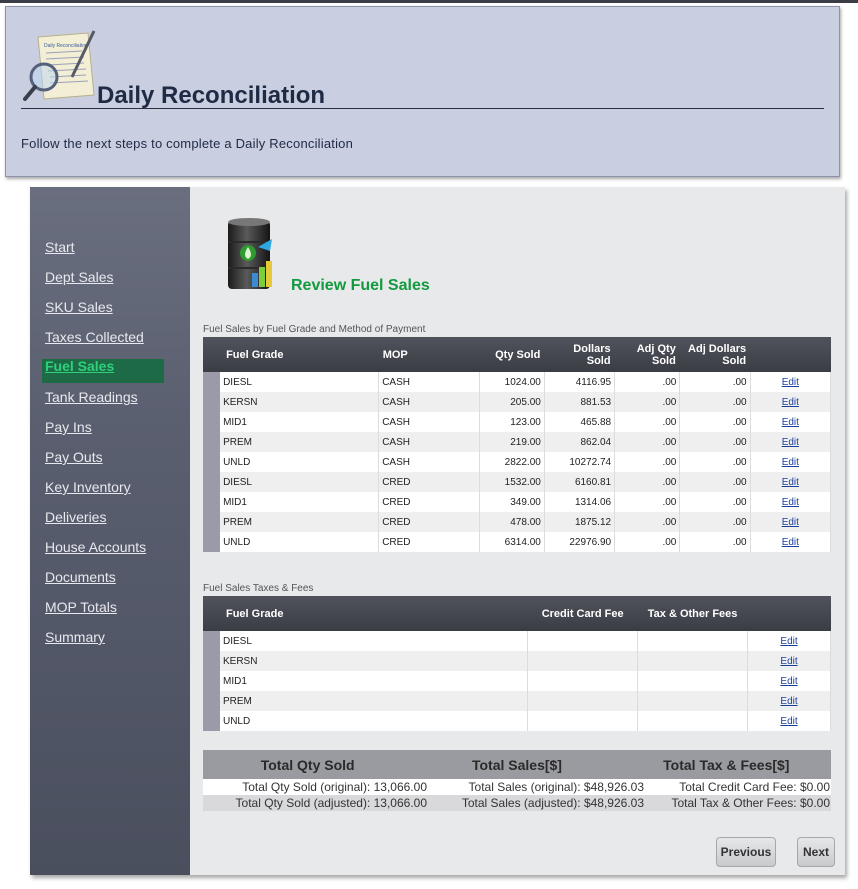 Image resolution: width=858 pixels, height=889 pixels. I want to click on col-adj-dollars-sold: Adj Dollars Sold, so click(715, 354).